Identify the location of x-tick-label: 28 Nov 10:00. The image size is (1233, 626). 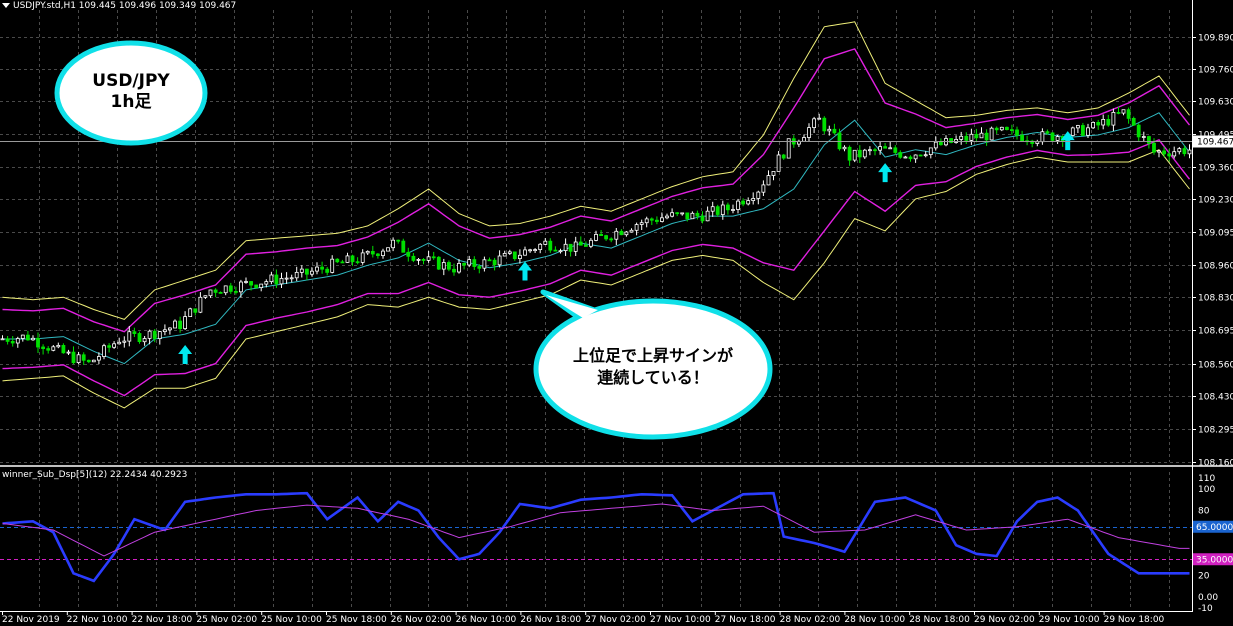
(874, 620).